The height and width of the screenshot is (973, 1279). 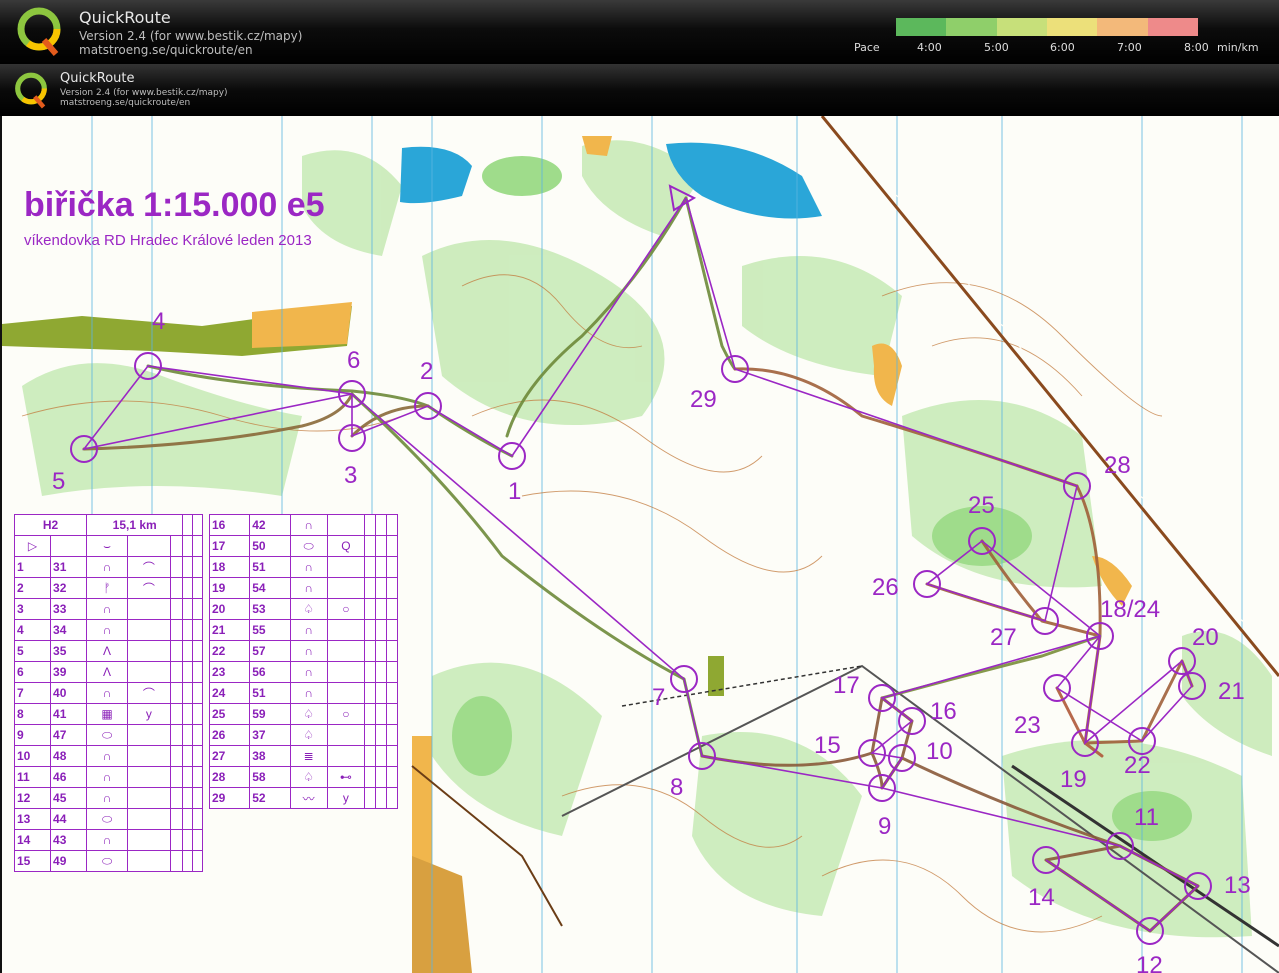 I want to click on control-label: 18/24, so click(x=1130, y=609).